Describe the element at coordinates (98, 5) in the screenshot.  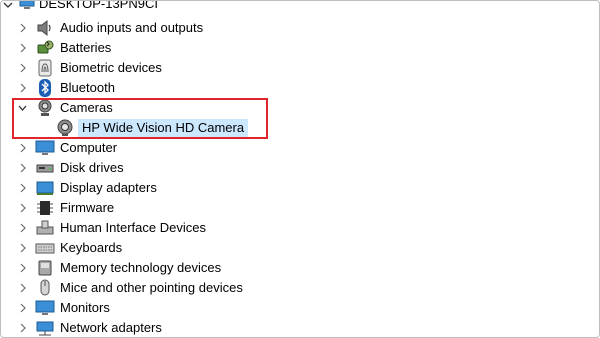
I see `tree-root-label: DESKTOP-13PN9CI` at that location.